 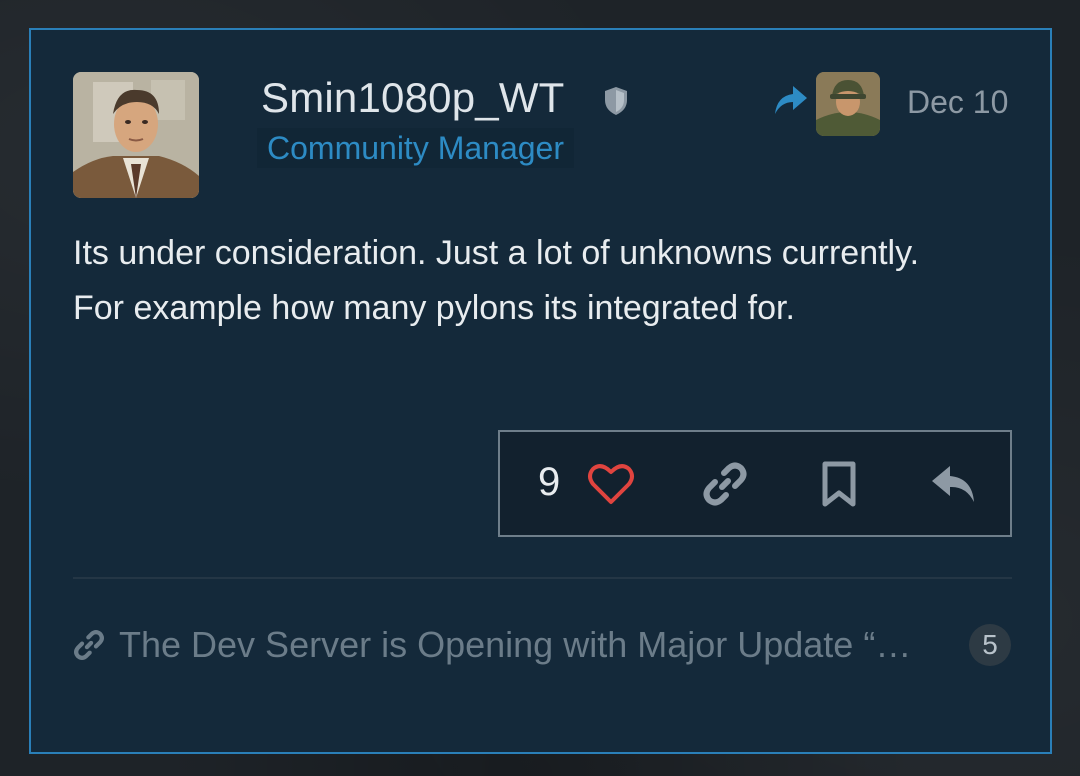 I want to click on author-username: Smin1080p_WT, so click(x=413, y=98).